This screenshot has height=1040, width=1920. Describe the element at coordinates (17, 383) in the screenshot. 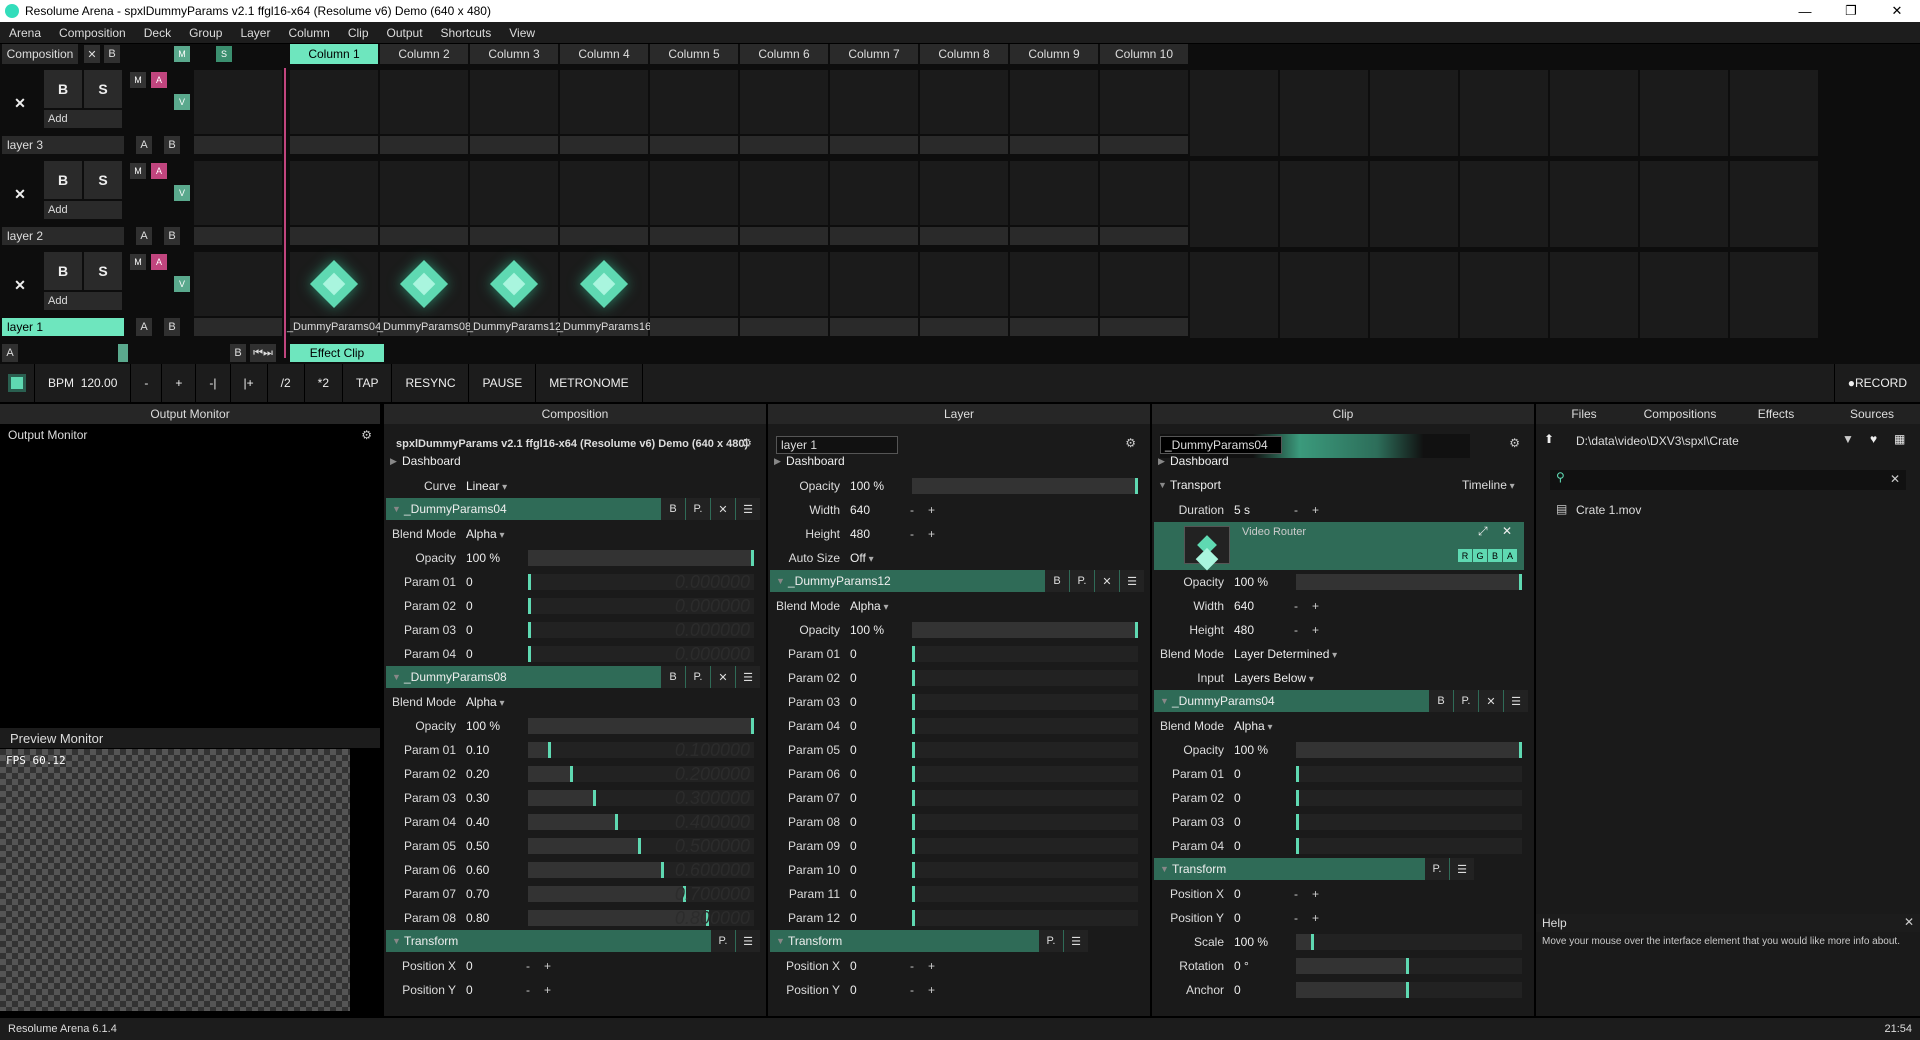

I see `tempo-indicator` at that location.